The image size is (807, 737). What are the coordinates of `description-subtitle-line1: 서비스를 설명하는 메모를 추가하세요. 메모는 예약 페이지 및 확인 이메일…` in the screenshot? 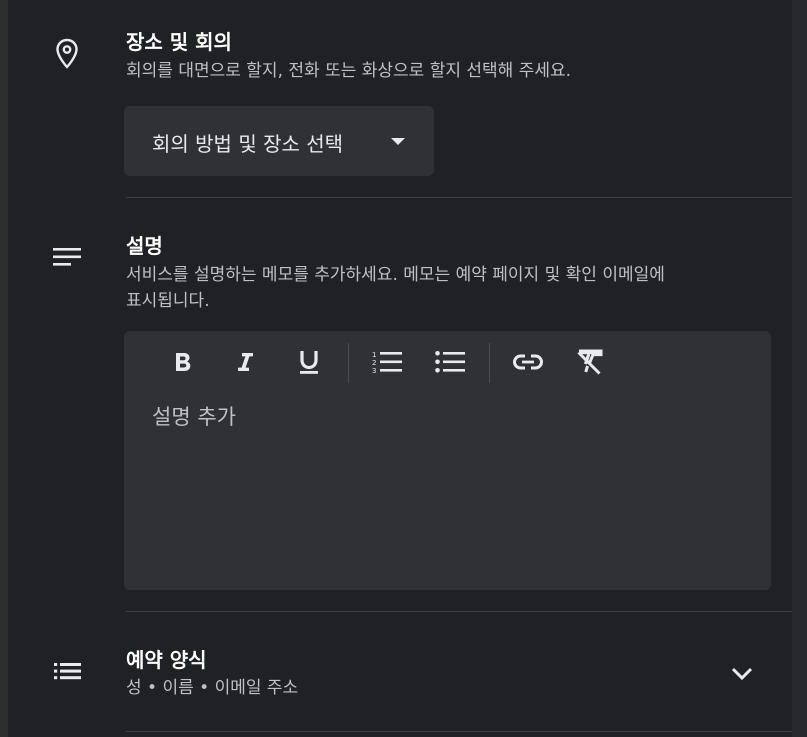 It's located at (395, 275).